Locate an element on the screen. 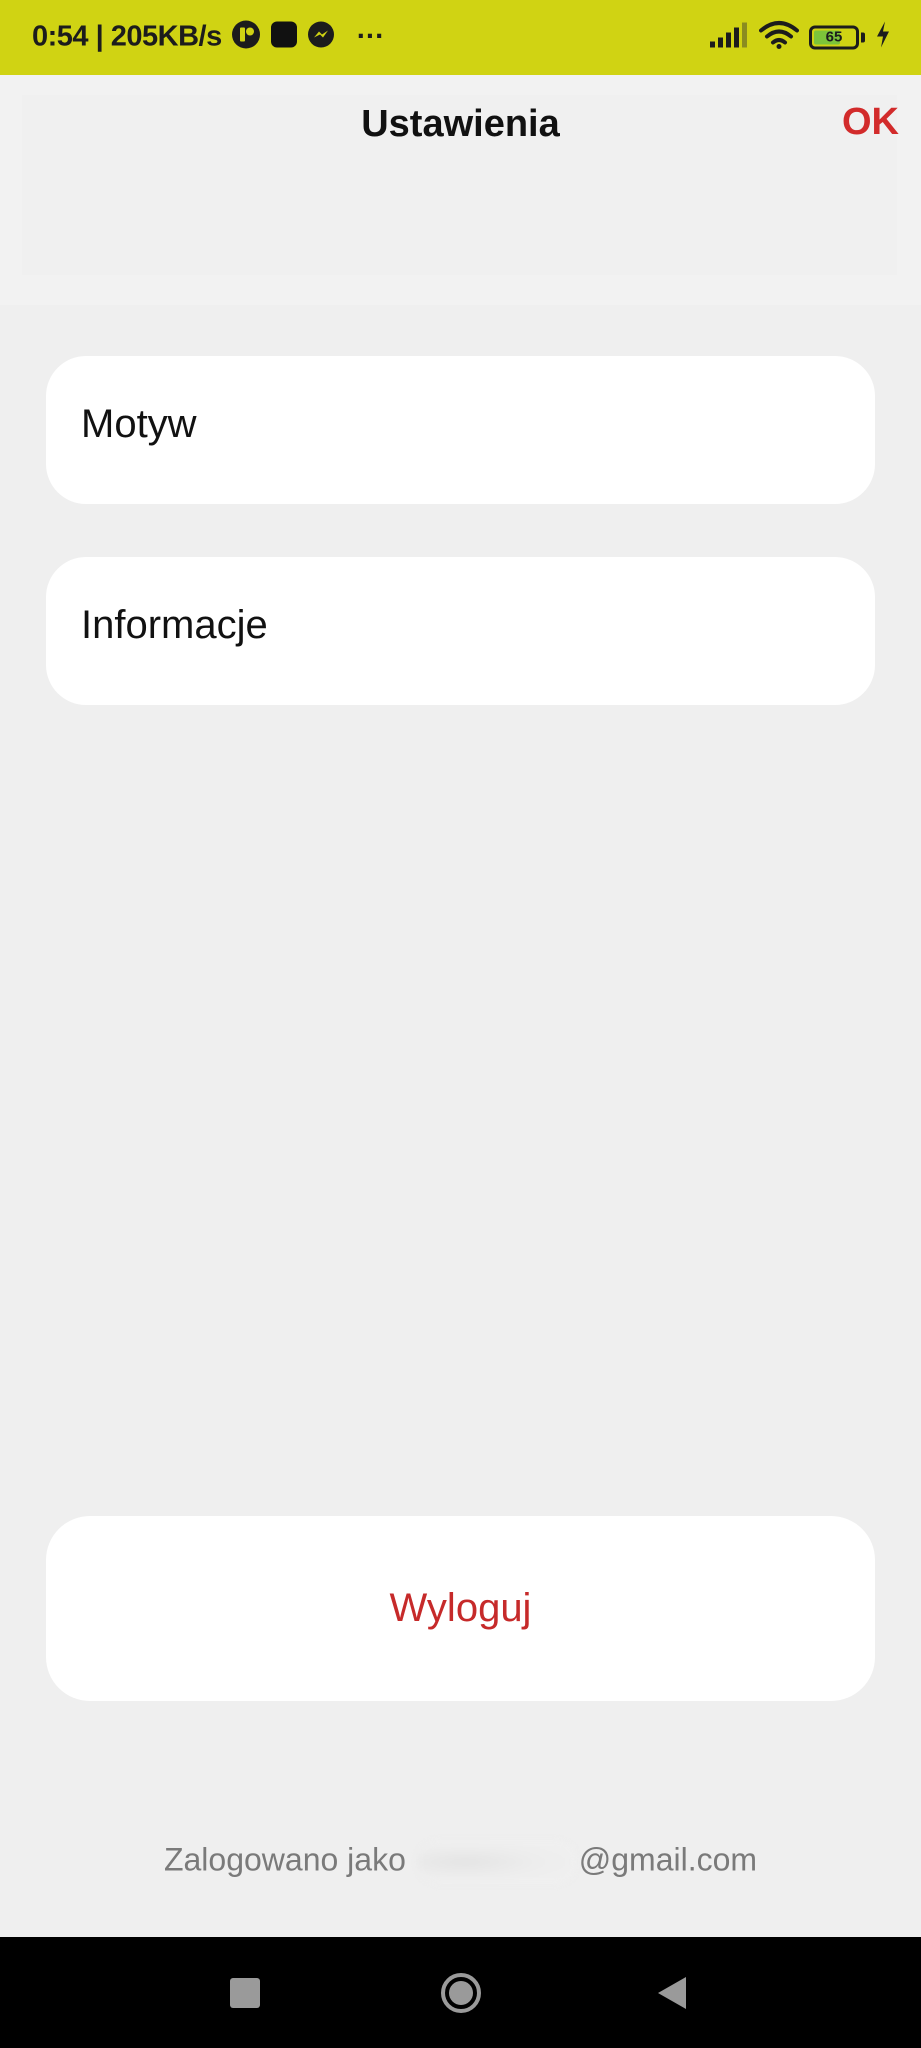 This screenshot has height=2048, width=921. email-domain: @gmail.com is located at coordinates (668, 1859).